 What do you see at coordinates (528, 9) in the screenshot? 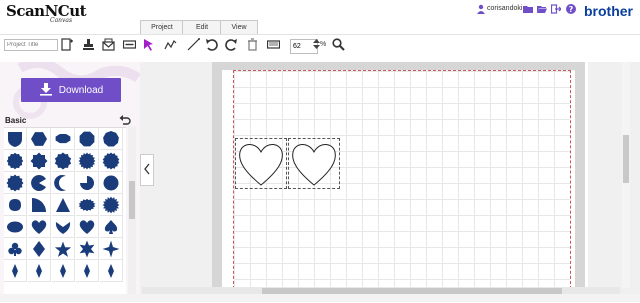
I see `folder-icon` at bounding box center [528, 9].